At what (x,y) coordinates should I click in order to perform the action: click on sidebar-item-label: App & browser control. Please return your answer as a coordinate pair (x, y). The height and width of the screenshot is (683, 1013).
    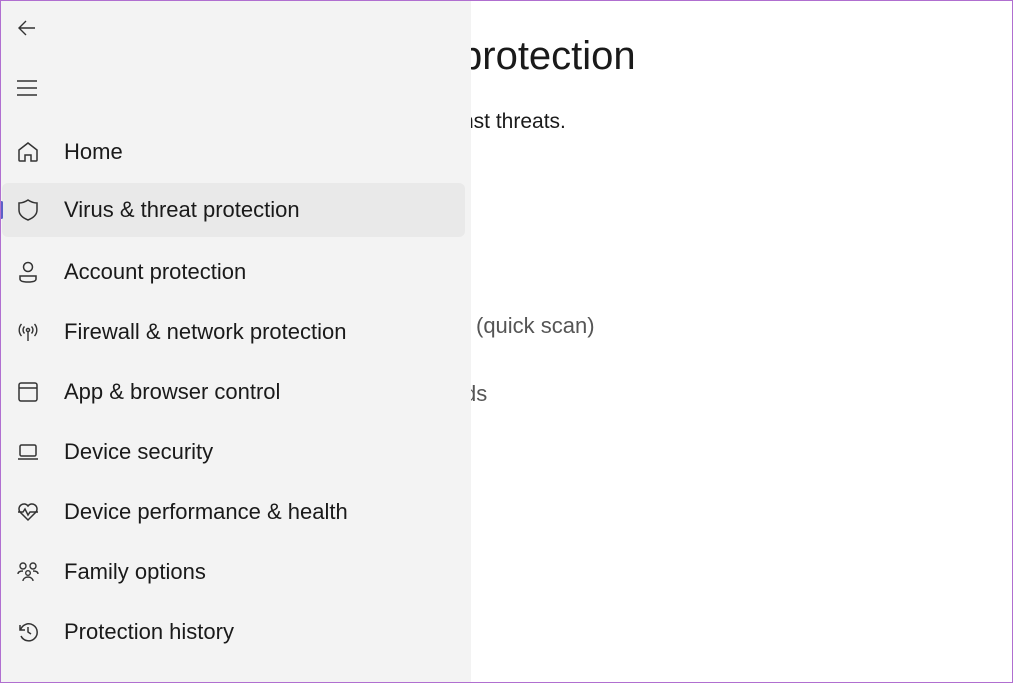
    Looking at the image, I should click on (172, 391).